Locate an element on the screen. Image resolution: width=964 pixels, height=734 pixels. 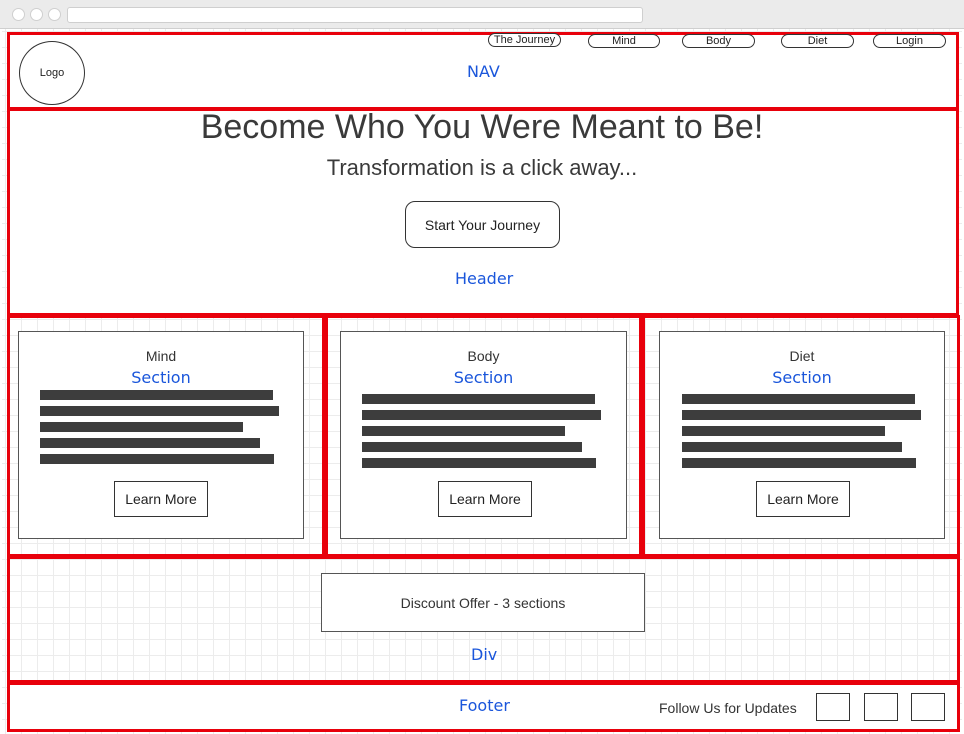
hero-title: Become Who You Were Meant to Be! is located at coordinates (482, 127).